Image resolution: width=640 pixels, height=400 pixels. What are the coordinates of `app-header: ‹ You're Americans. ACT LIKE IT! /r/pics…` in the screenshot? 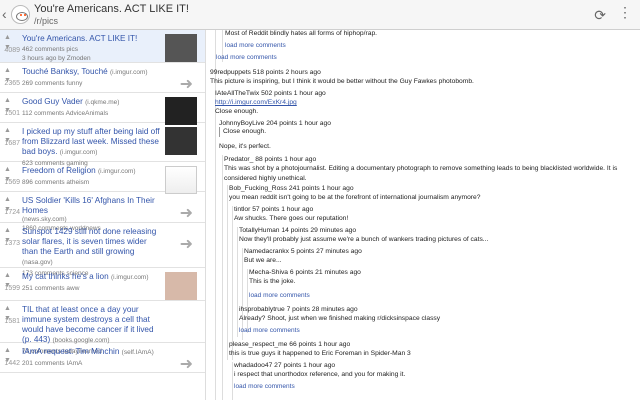 It's located at (320, 15).